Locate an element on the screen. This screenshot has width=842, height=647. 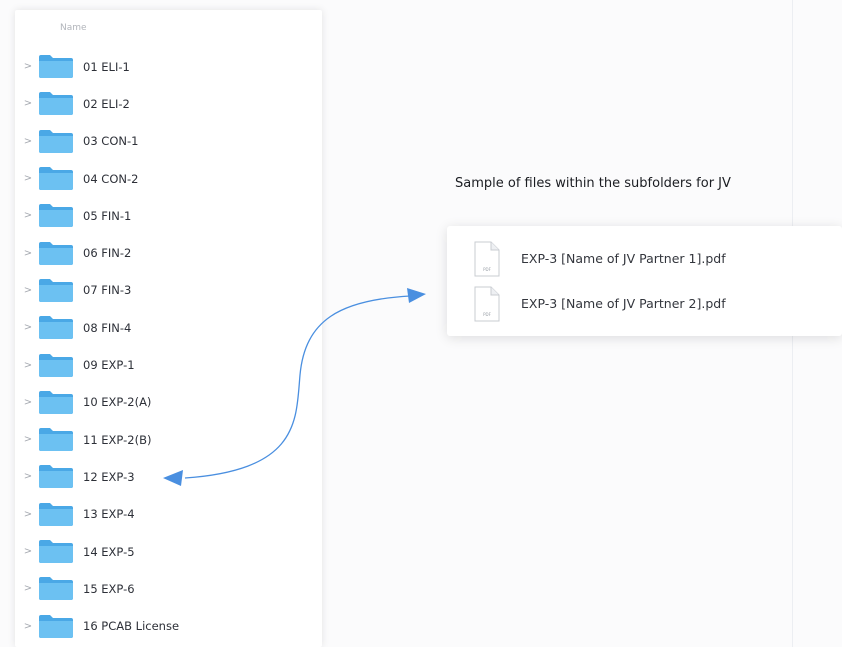
folder-name: 13 EXP-4 is located at coordinates (109, 514).